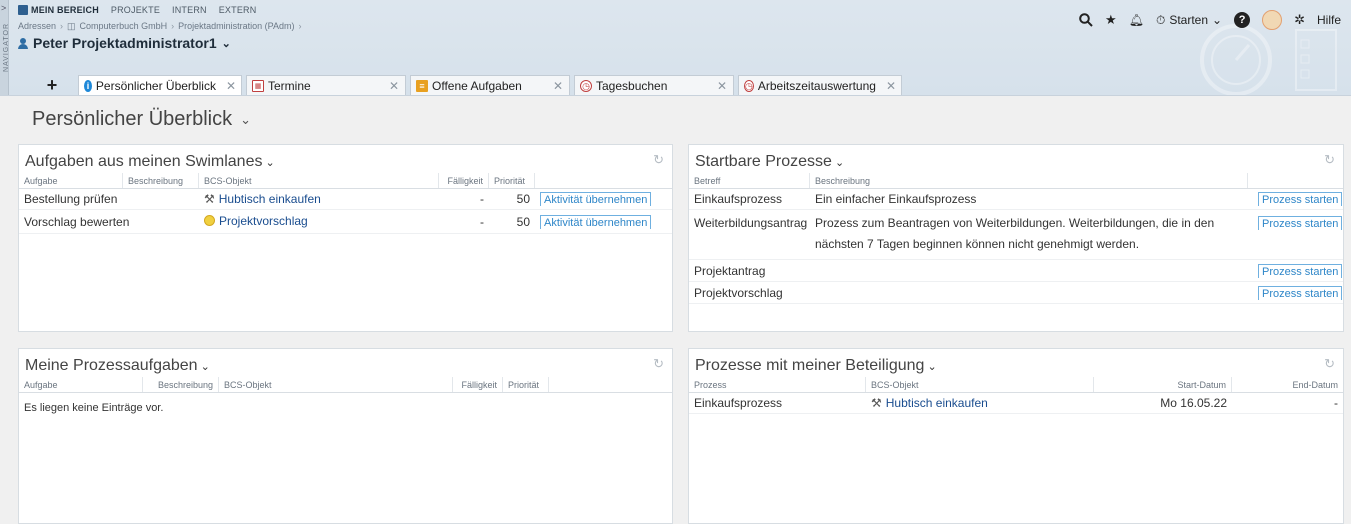 This screenshot has height=524, width=1351. I want to click on navigator-strip: > NAVIGATOR, so click(5, 47).